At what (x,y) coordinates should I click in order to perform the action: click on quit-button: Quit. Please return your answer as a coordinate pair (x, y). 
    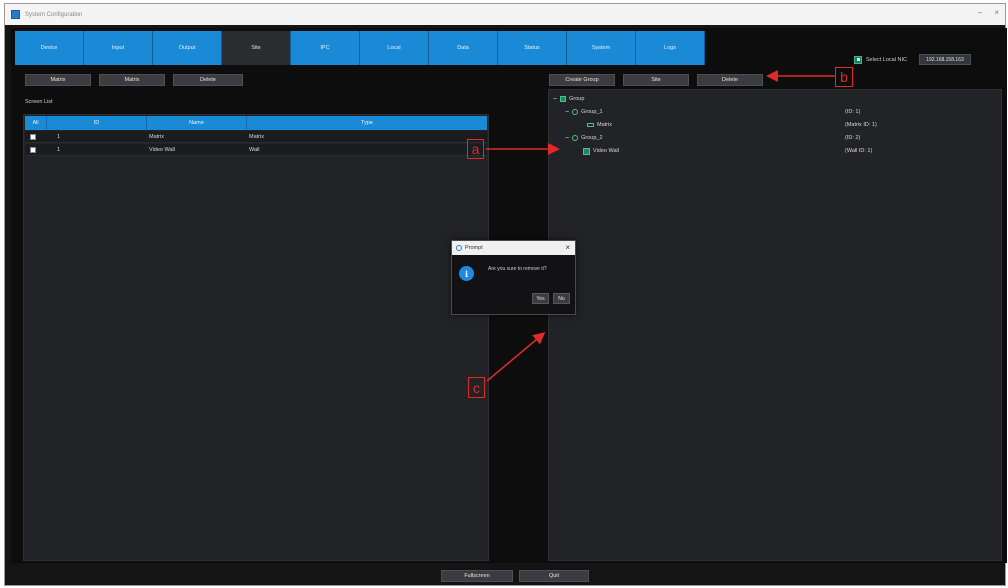
    Looking at the image, I should click on (554, 576).